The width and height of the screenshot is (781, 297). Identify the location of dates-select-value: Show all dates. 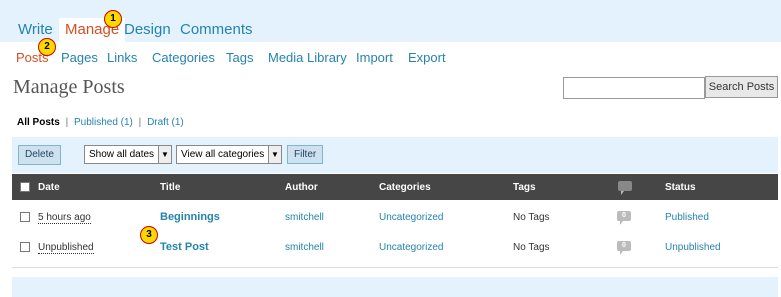
(122, 154).